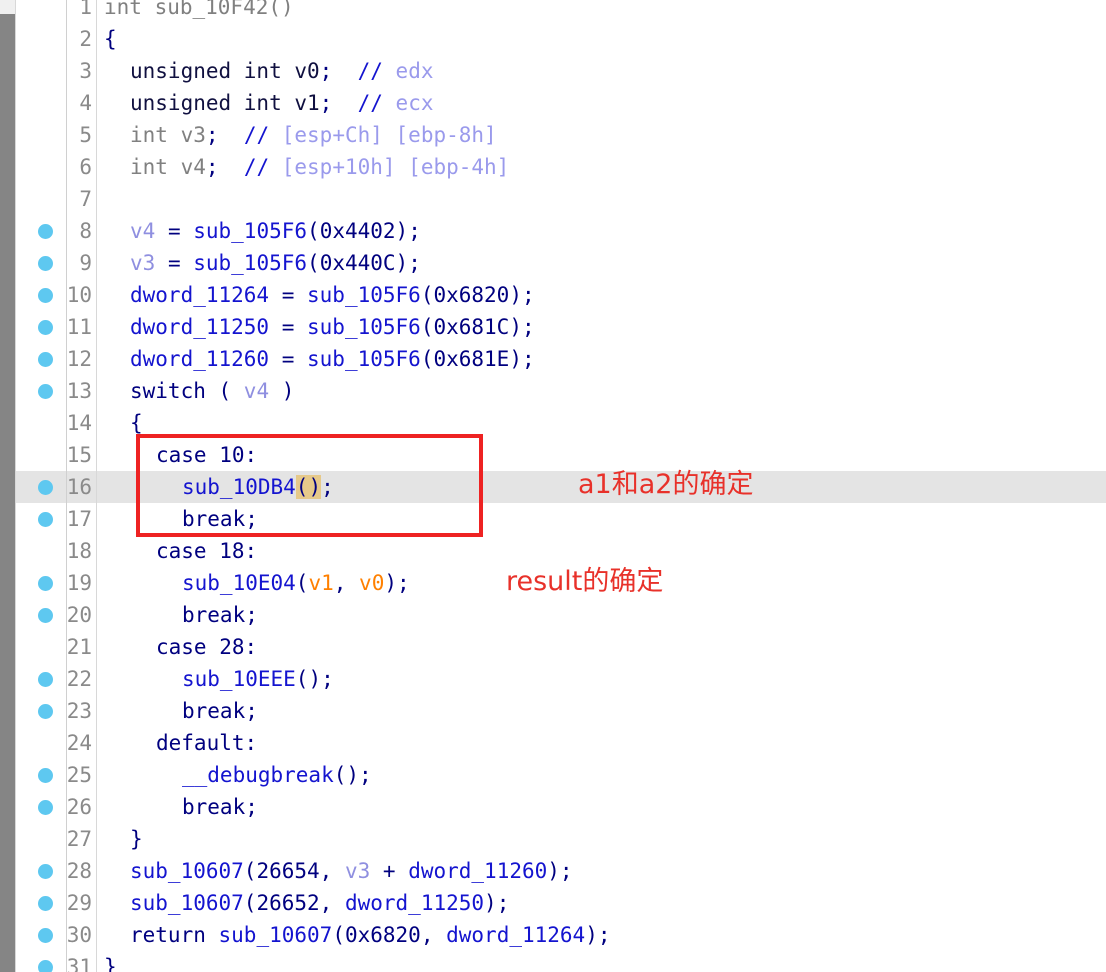 The width and height of the screenshot is (1106, 972). Describe the element at coordinates (553, 231) in the screenshot. I see `code-line: 8 v4 = sub_105F6(0x4402);` at that location.